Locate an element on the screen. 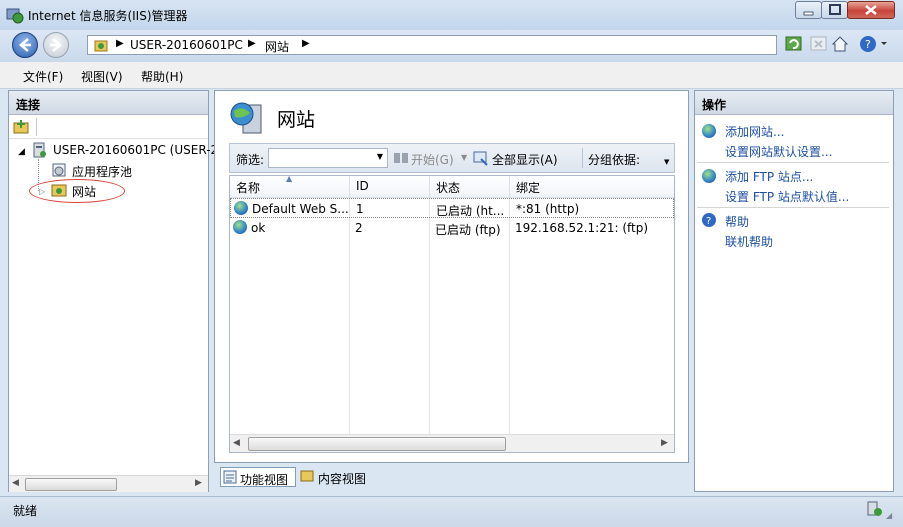 This screenshot has width=903, height=527. start-dropdown-icon: ▼ is located at coordinates (464, 157).